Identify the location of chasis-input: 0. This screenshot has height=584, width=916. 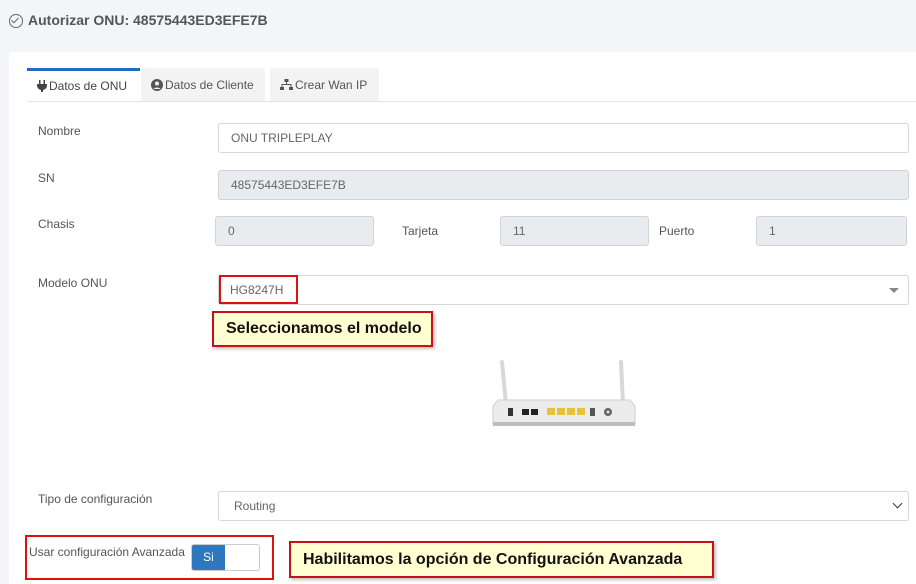
(294, 231).